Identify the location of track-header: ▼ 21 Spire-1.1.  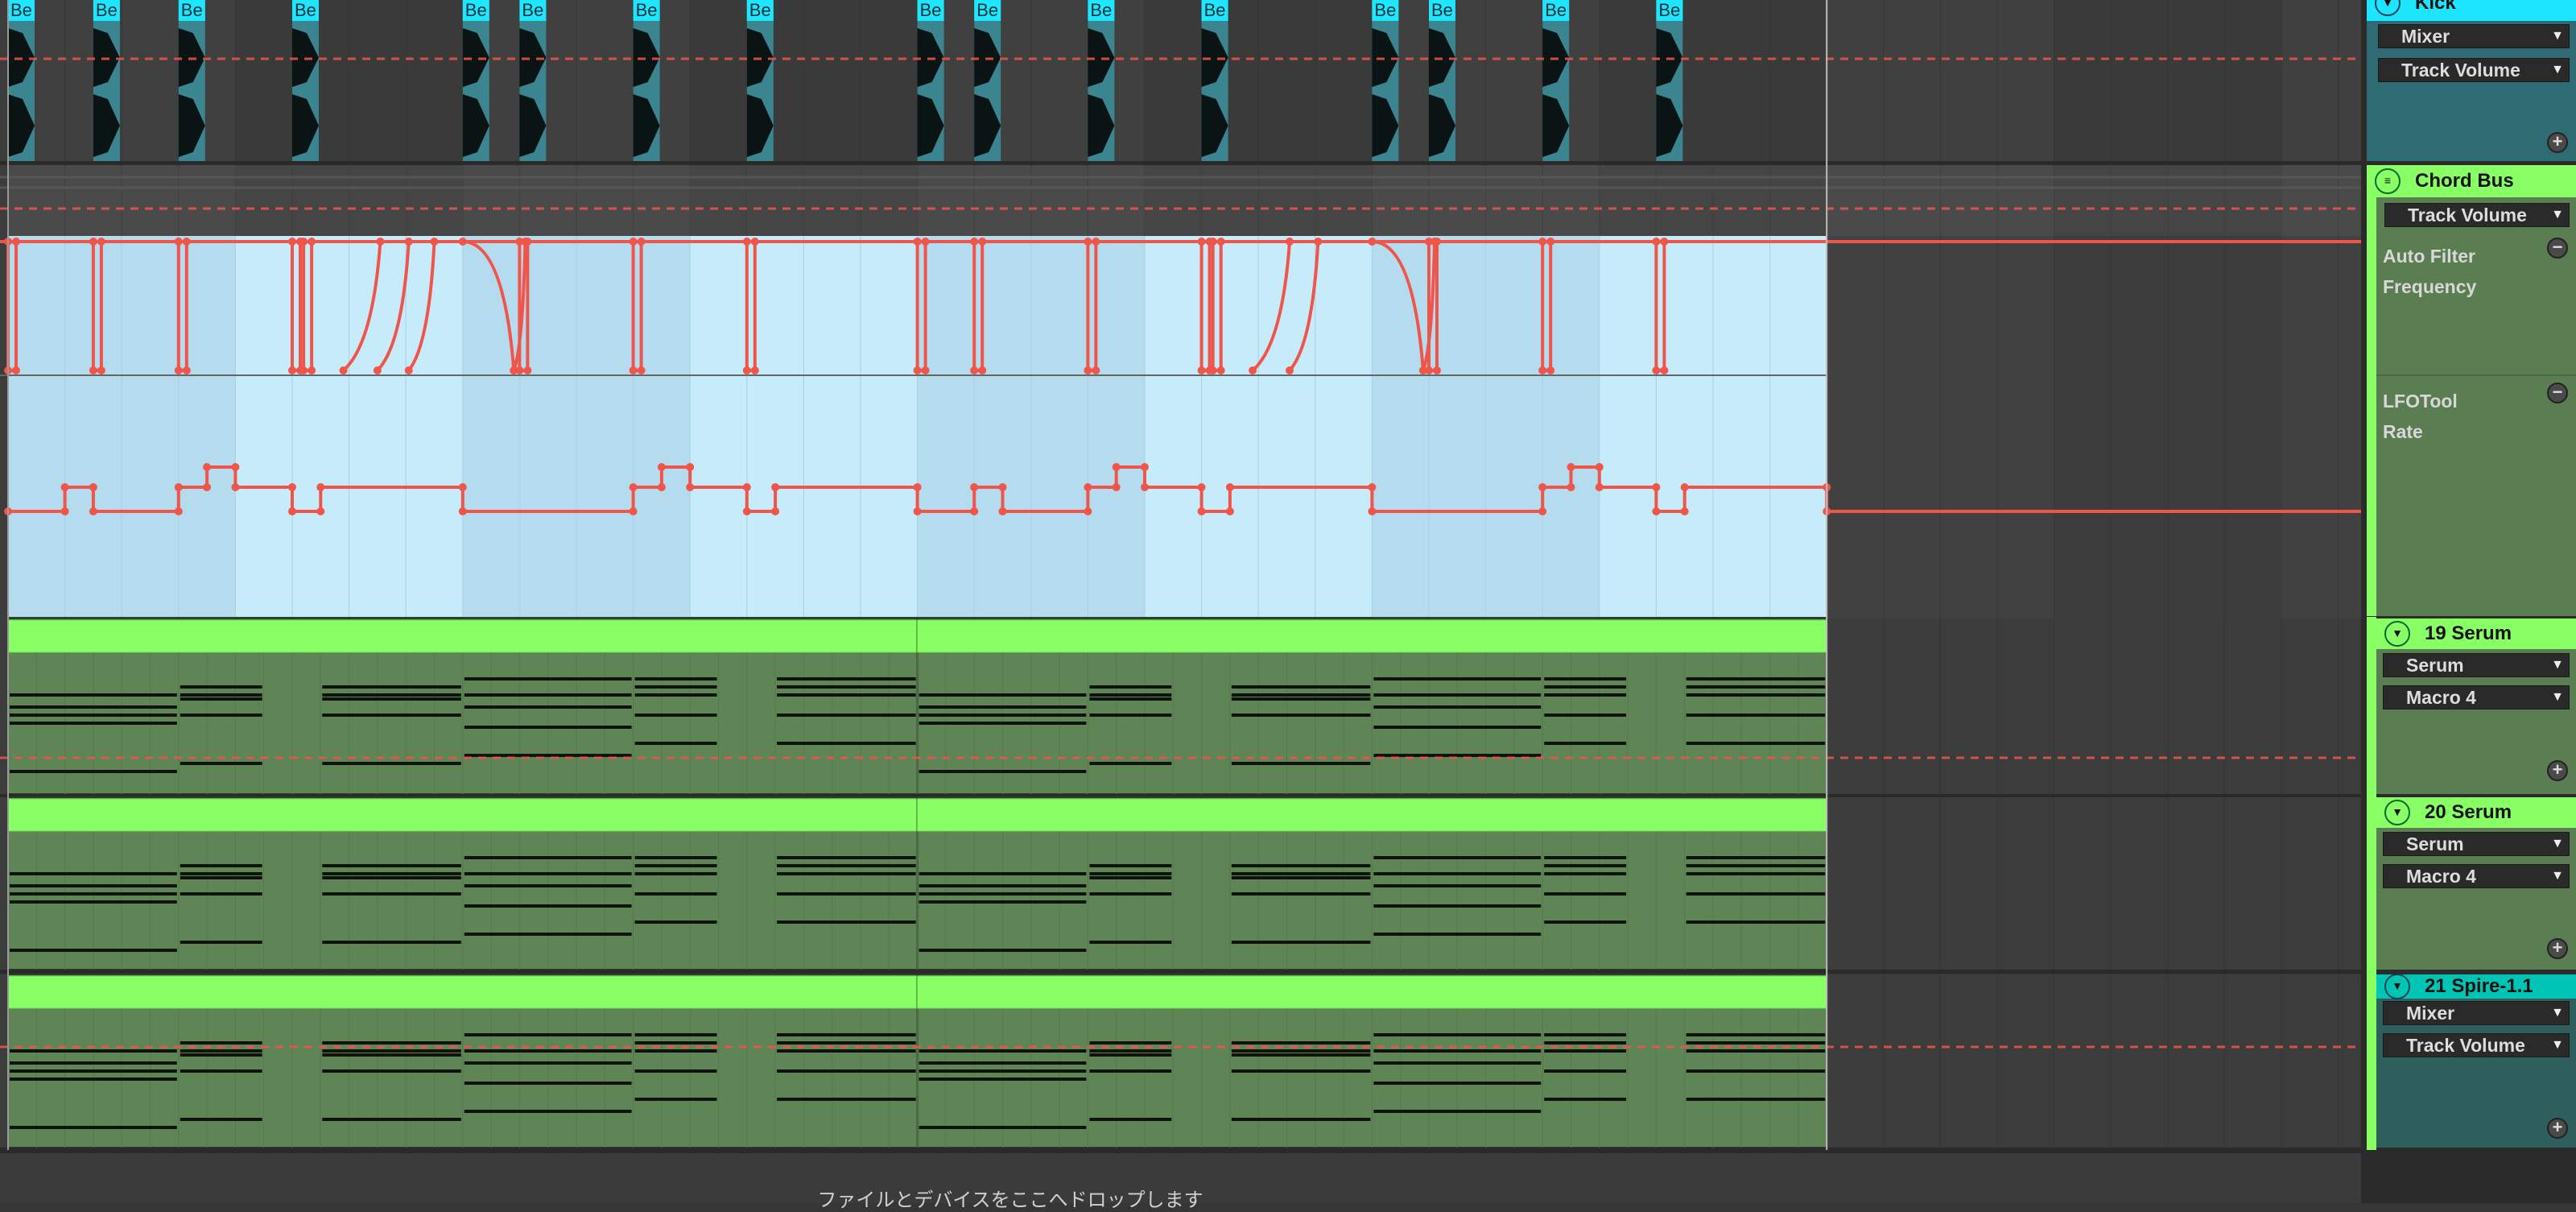
(2476, 987).